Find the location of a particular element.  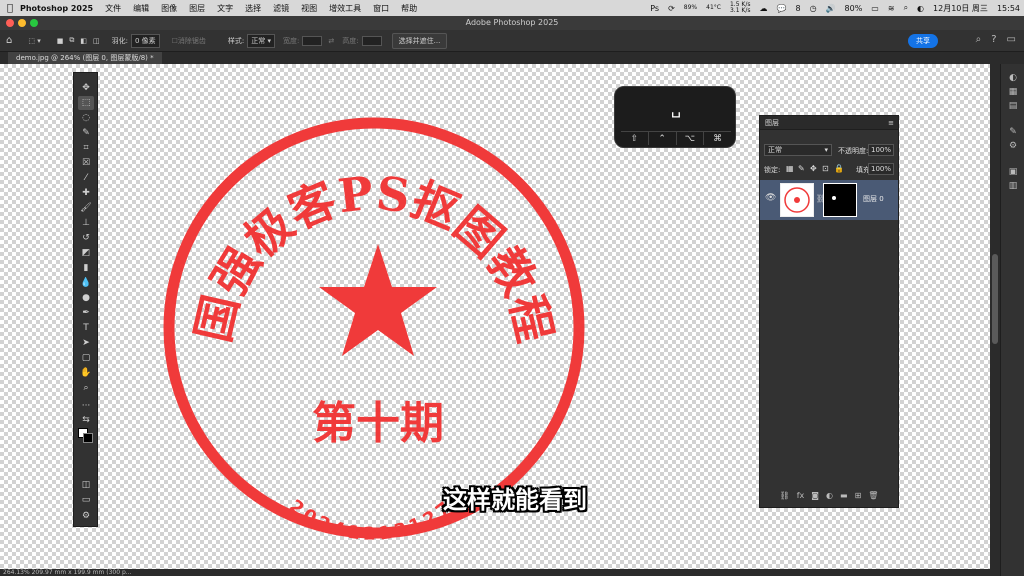

history-panel-icon: ▥ is located at coordinates (1013, 186).